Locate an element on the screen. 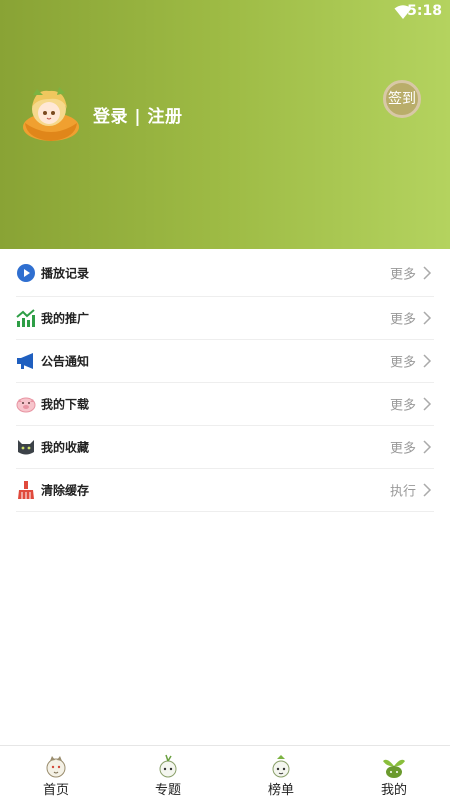 The width and height of the screenshot is (450, 801). menu-item-announcements: 公告通知 更多 is located at coordinates (225, 361).